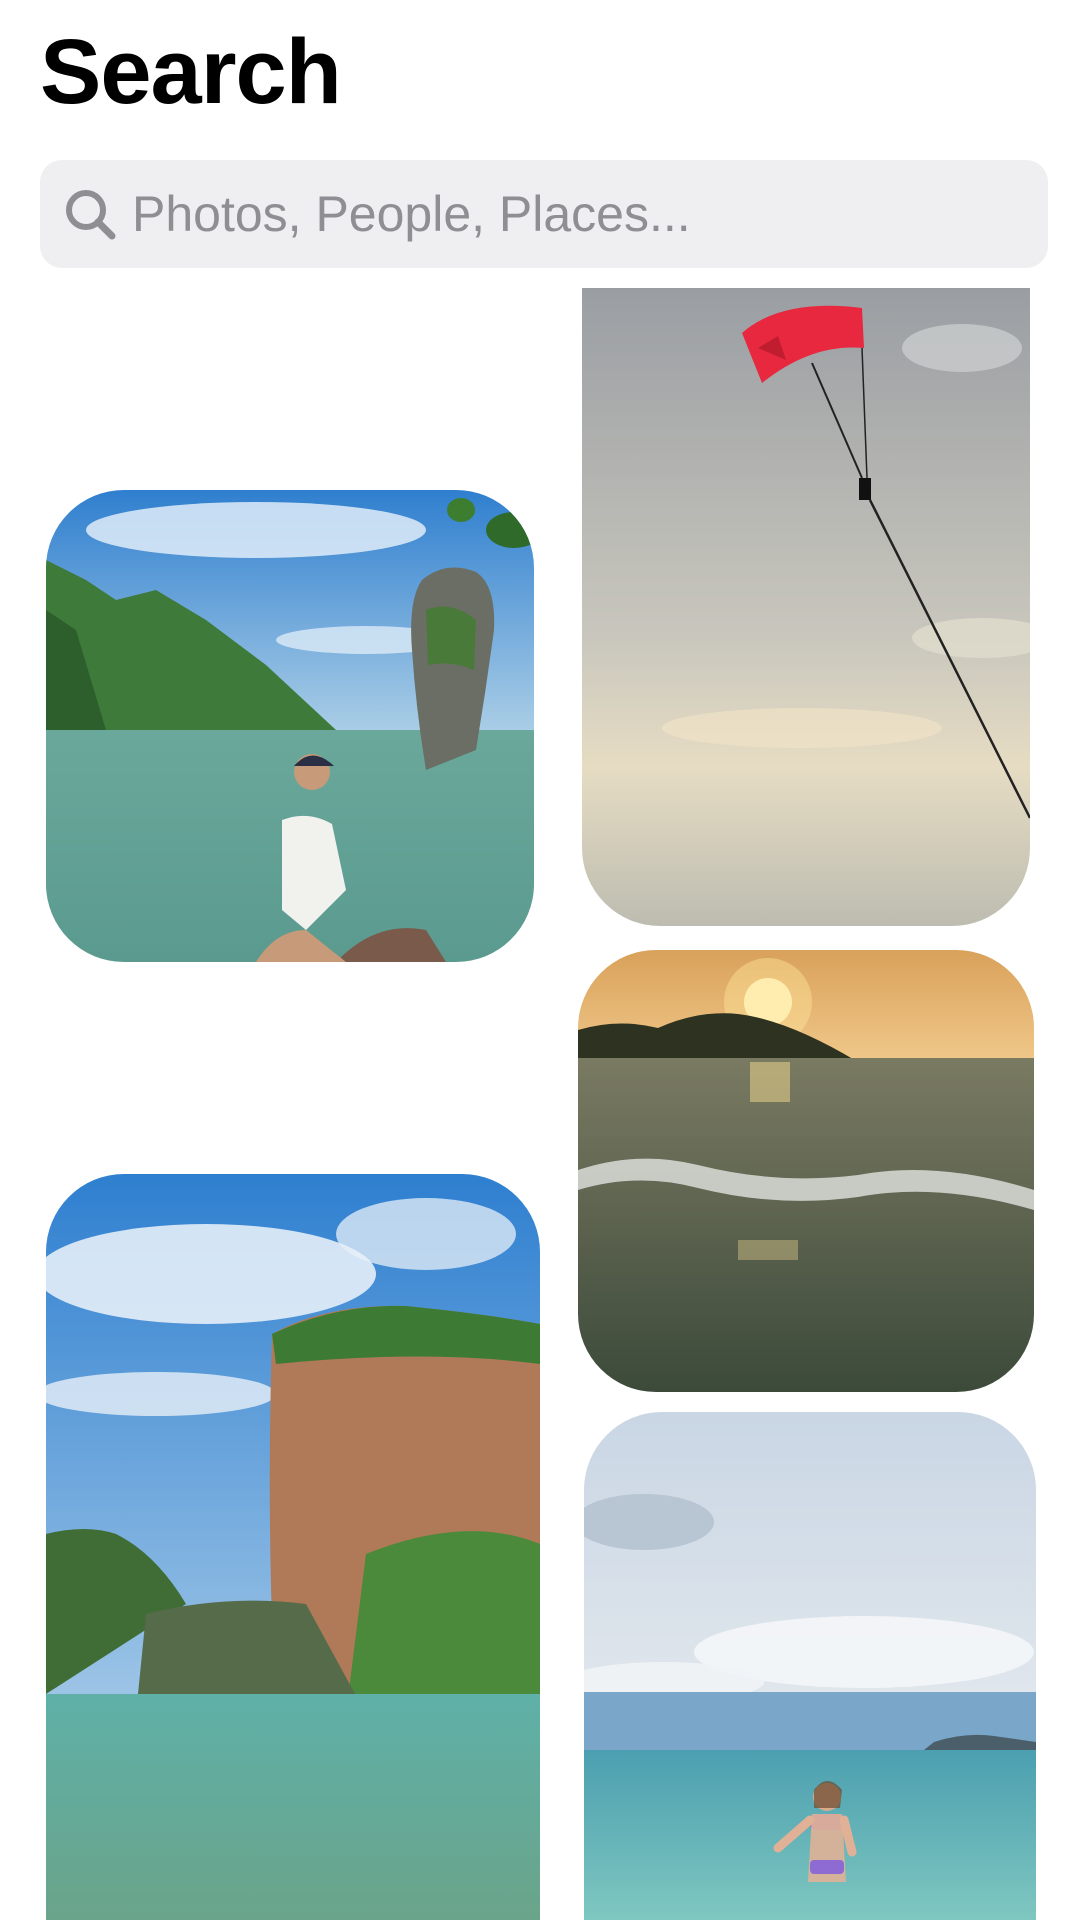 The image size is (1080, 1920). I want to click on photo-rock-island, so click(290, 726).